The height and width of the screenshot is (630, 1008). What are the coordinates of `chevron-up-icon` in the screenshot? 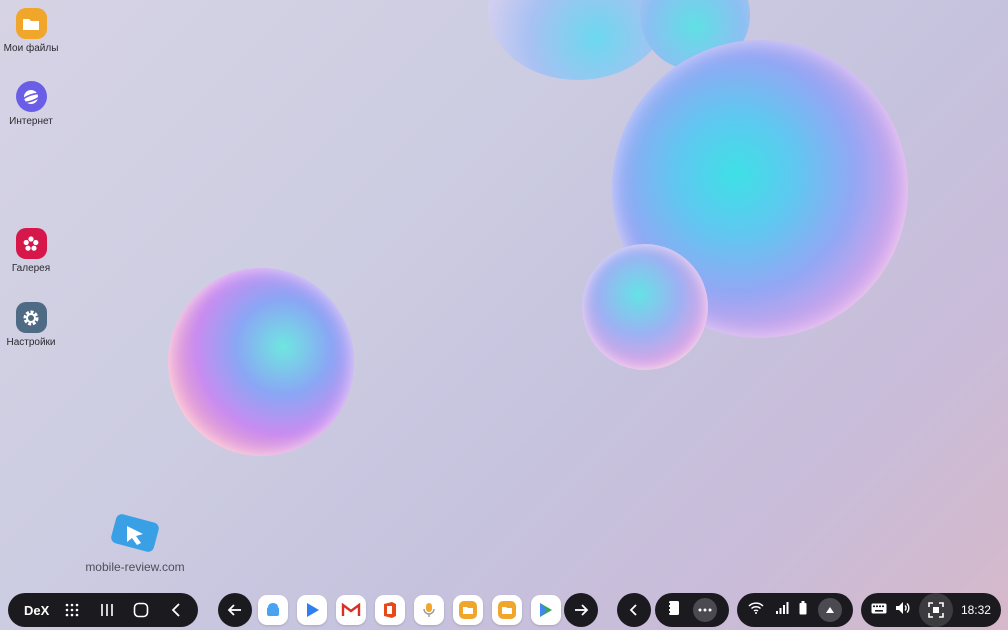 It's located at (829, 610).